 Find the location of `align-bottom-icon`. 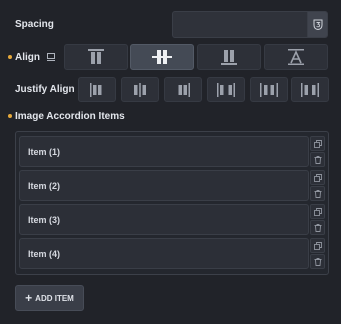

align-bottom-icon is located at coordinates (229, 57).